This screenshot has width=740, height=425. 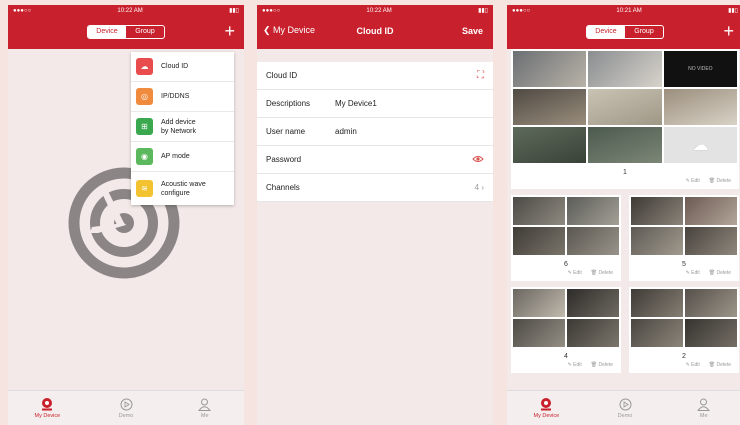 I want to click on tab-bar: My Device Demo Me, so click(x=126, y=407).